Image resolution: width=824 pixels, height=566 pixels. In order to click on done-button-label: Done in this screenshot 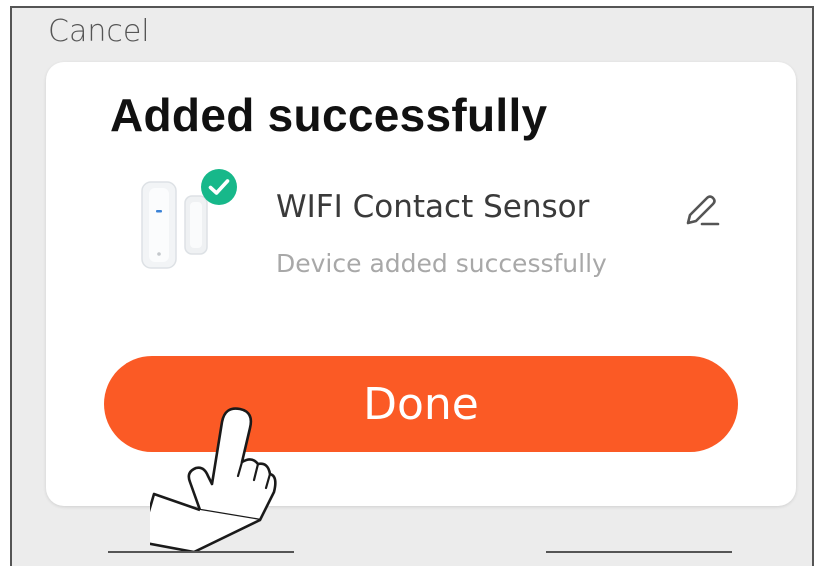, I will do `click(421, 404)`.